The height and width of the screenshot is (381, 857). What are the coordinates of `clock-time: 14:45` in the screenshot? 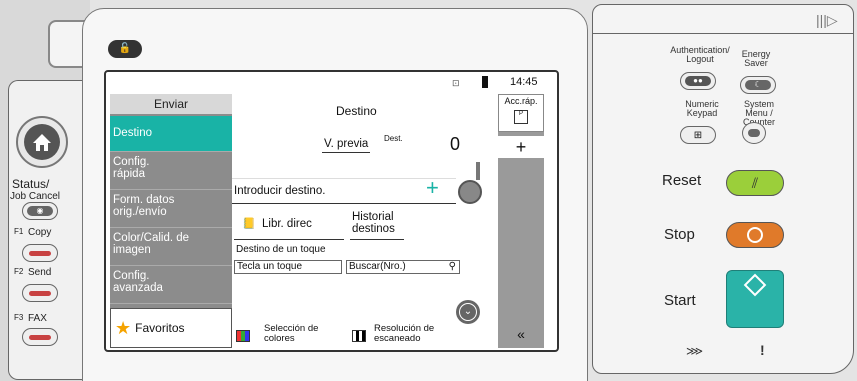 It's located at (524, 82).